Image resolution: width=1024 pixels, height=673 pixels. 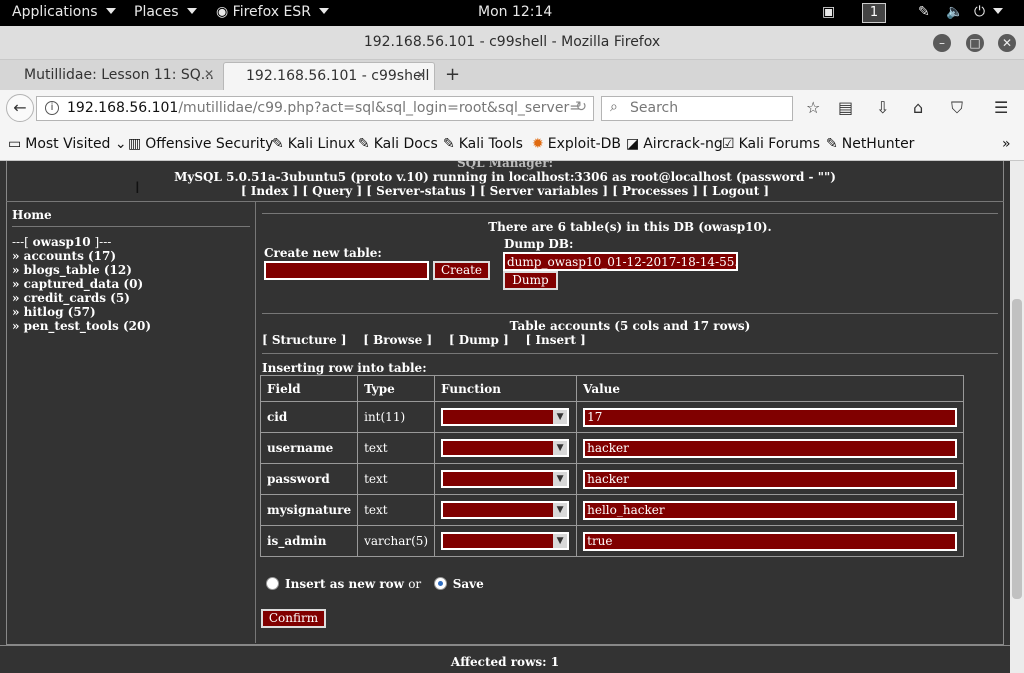 What do you see at coordinates (581, 107) in the screenshot?
I see `reload-icon: ↻` at bounding box center [581, 107].